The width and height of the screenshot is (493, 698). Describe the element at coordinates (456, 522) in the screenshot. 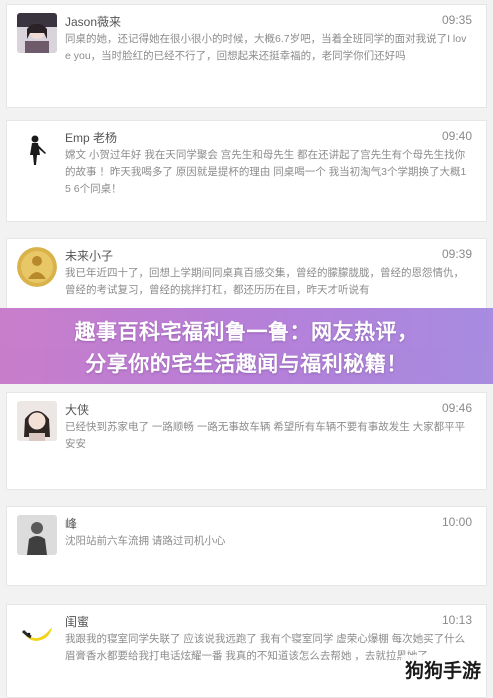

I see `post-time: 10:00` at that location.